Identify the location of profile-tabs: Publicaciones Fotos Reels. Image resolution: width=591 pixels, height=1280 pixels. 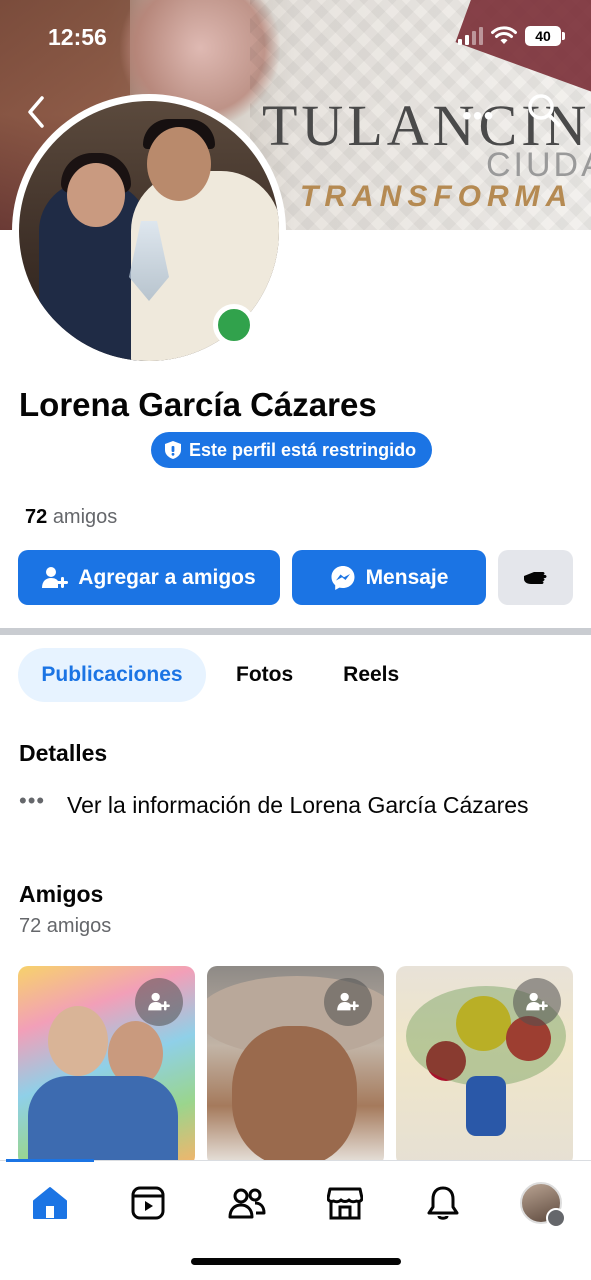
(218, 675).